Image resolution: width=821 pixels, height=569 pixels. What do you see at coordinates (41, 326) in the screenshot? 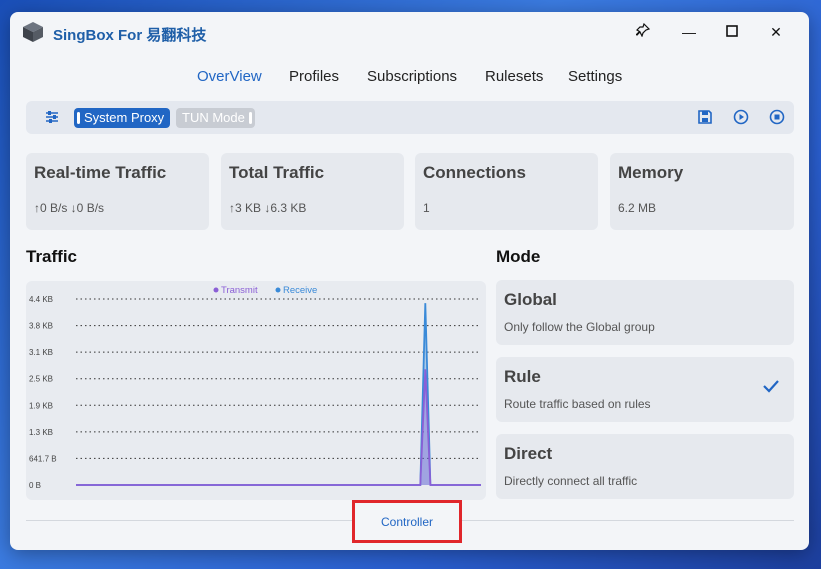
I see `y-tick-label: 3.8 KB` at bounding box center [41, 326].